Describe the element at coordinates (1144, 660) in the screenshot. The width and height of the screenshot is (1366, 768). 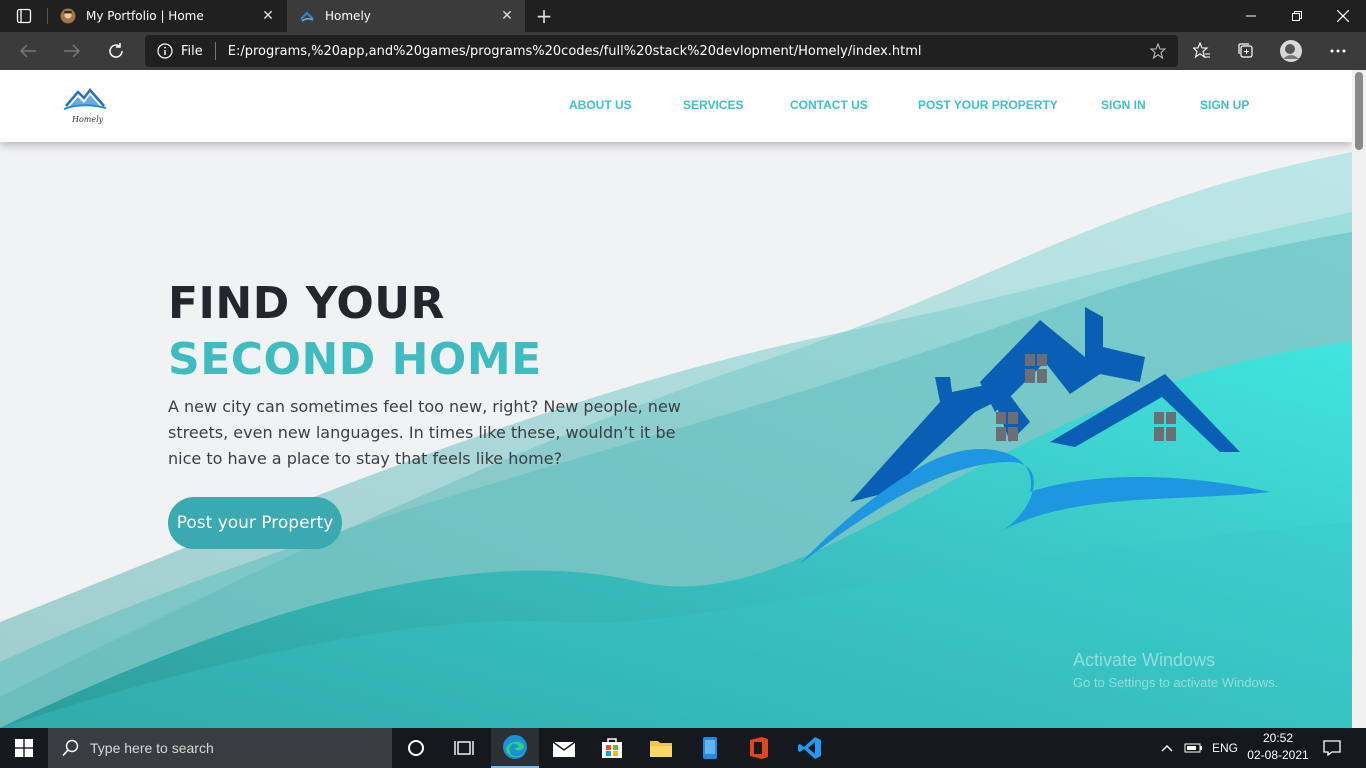
I see `watermark-title: Activate Windows` at that location.